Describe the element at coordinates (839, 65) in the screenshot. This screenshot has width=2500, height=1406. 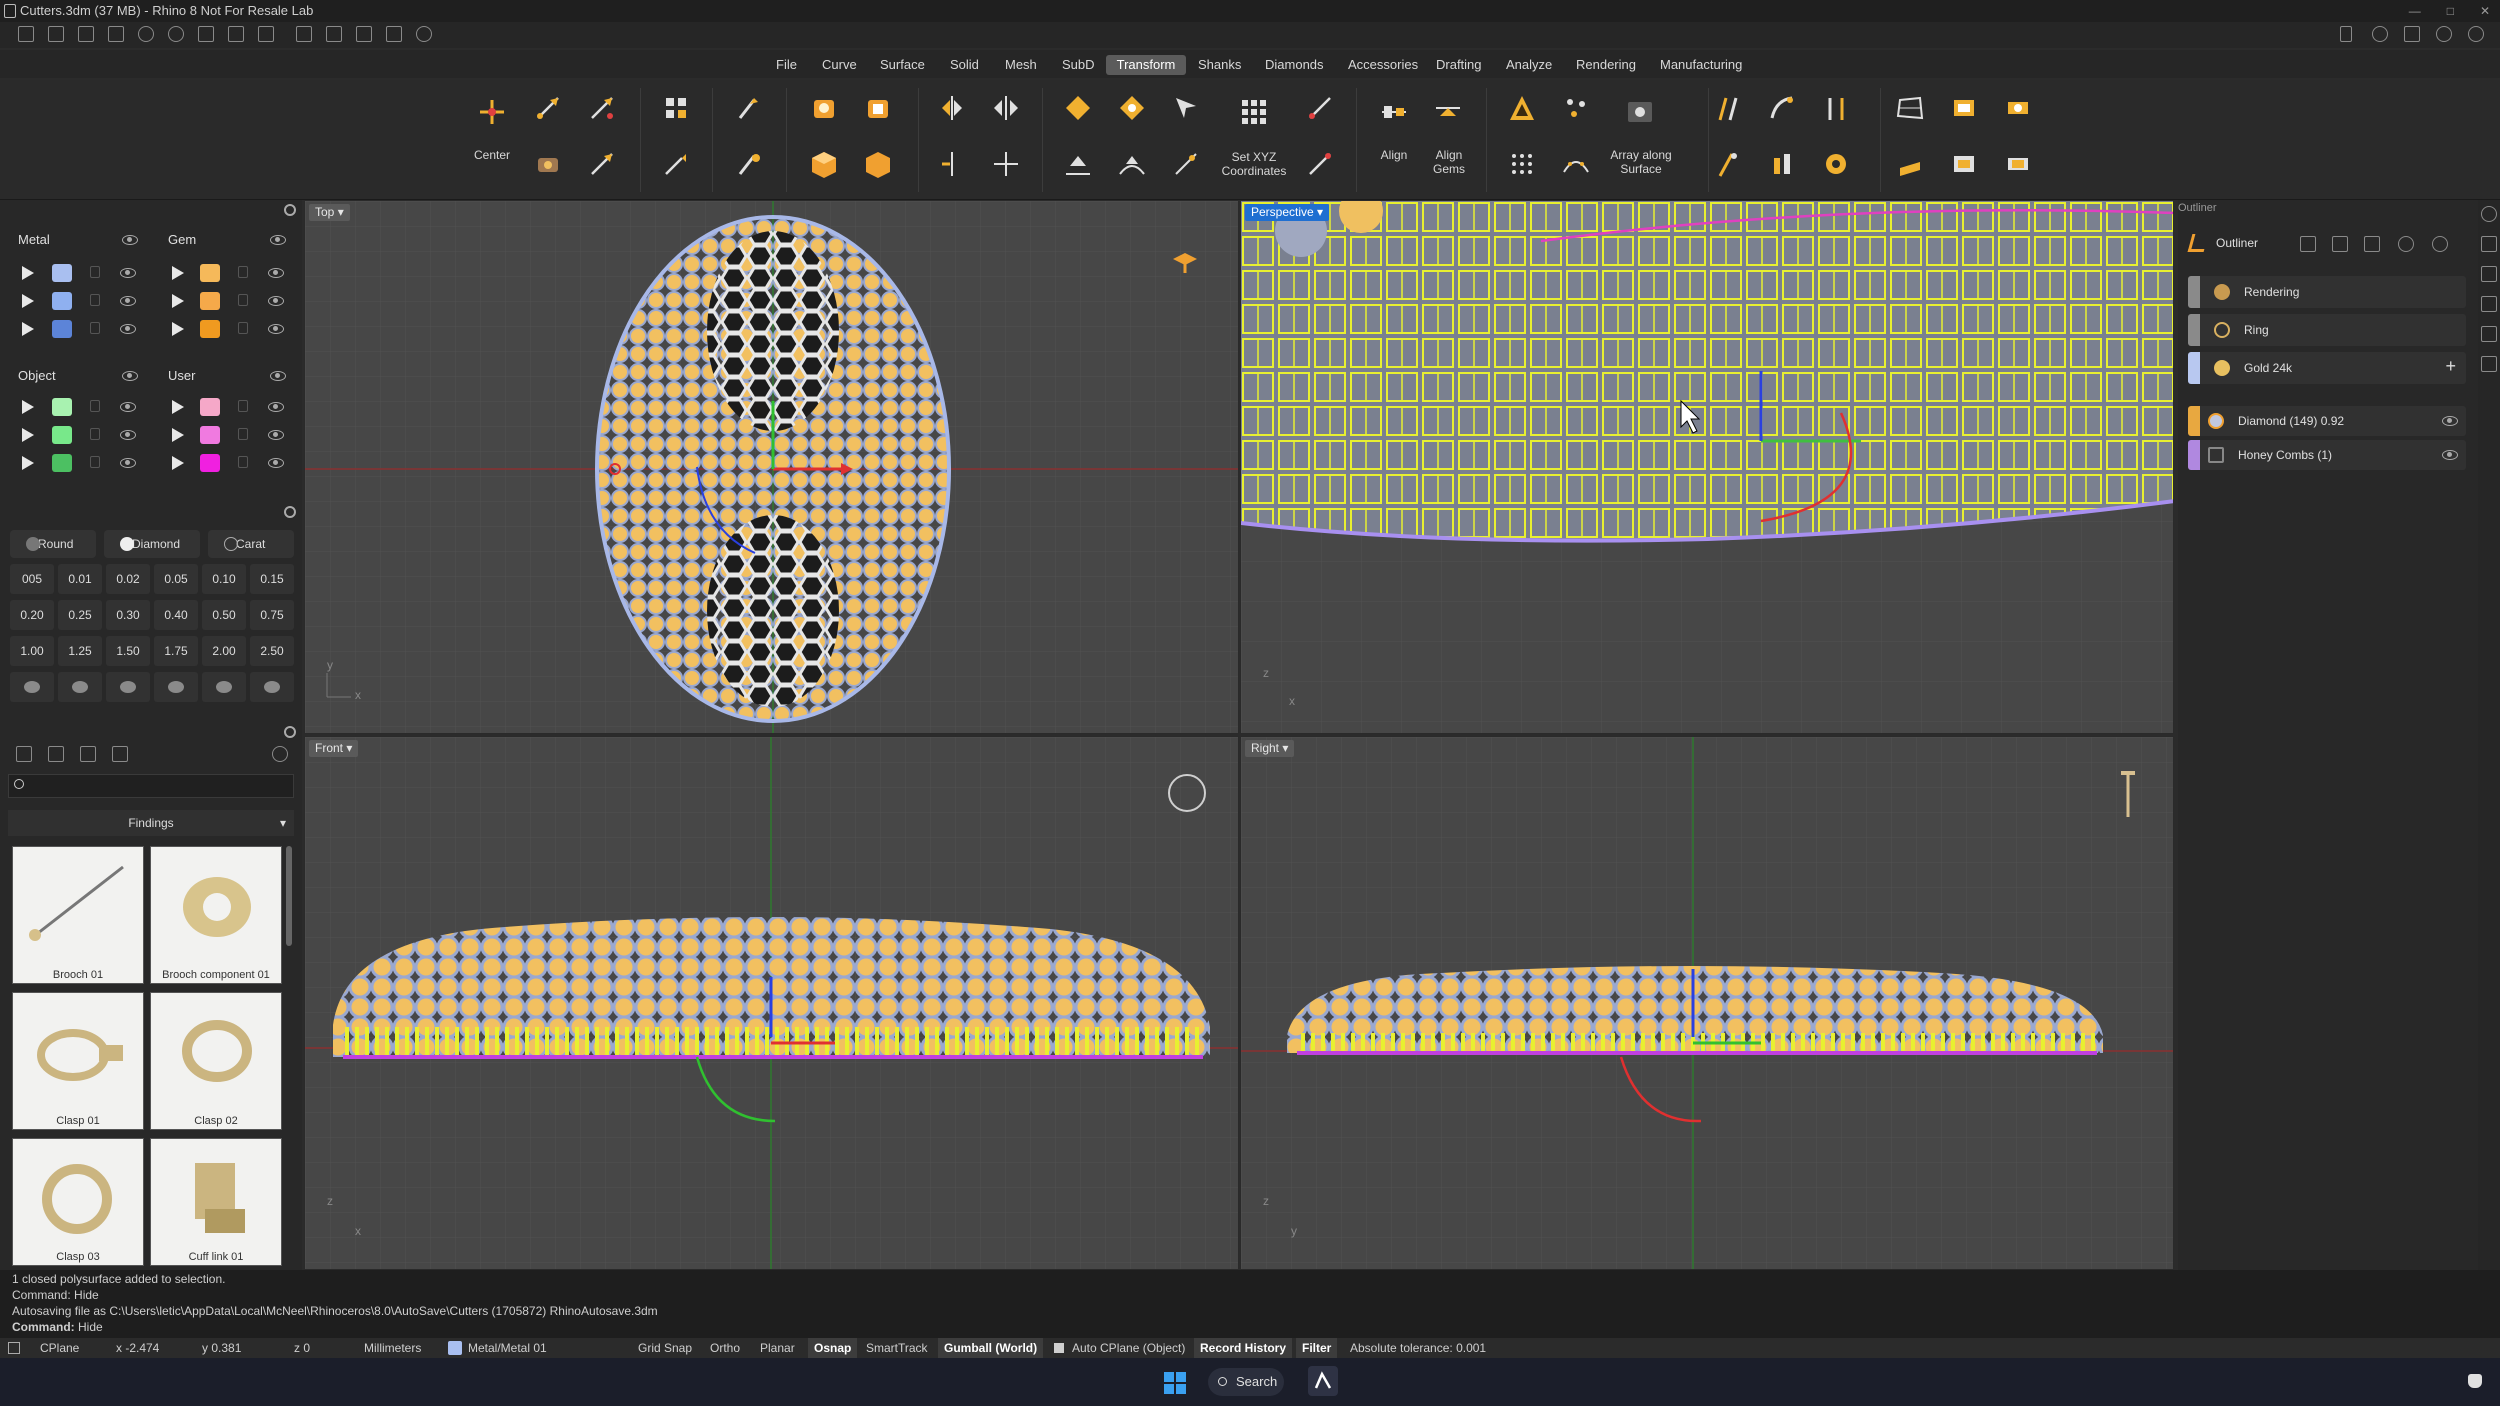
I see `tab-curve: Curve` at that location.